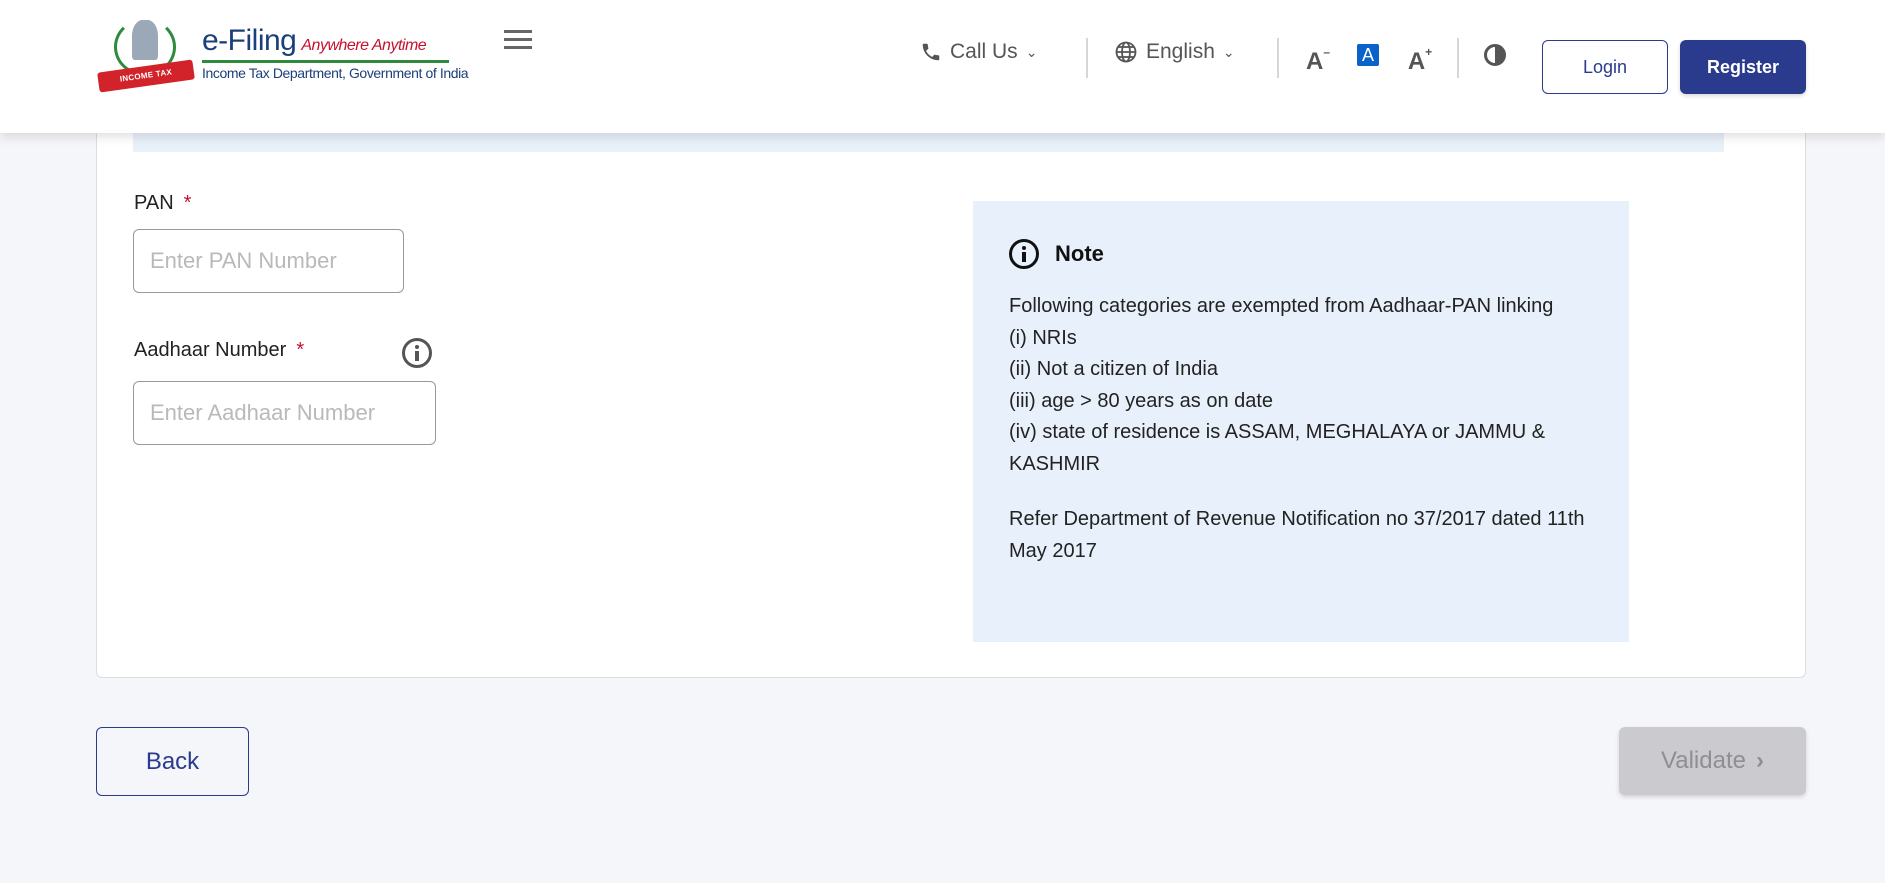 This screenshot has width=1885, height=883. Describe the element at coordinates (518, 41) in the screenshot. I see `menu-icon` at that location.